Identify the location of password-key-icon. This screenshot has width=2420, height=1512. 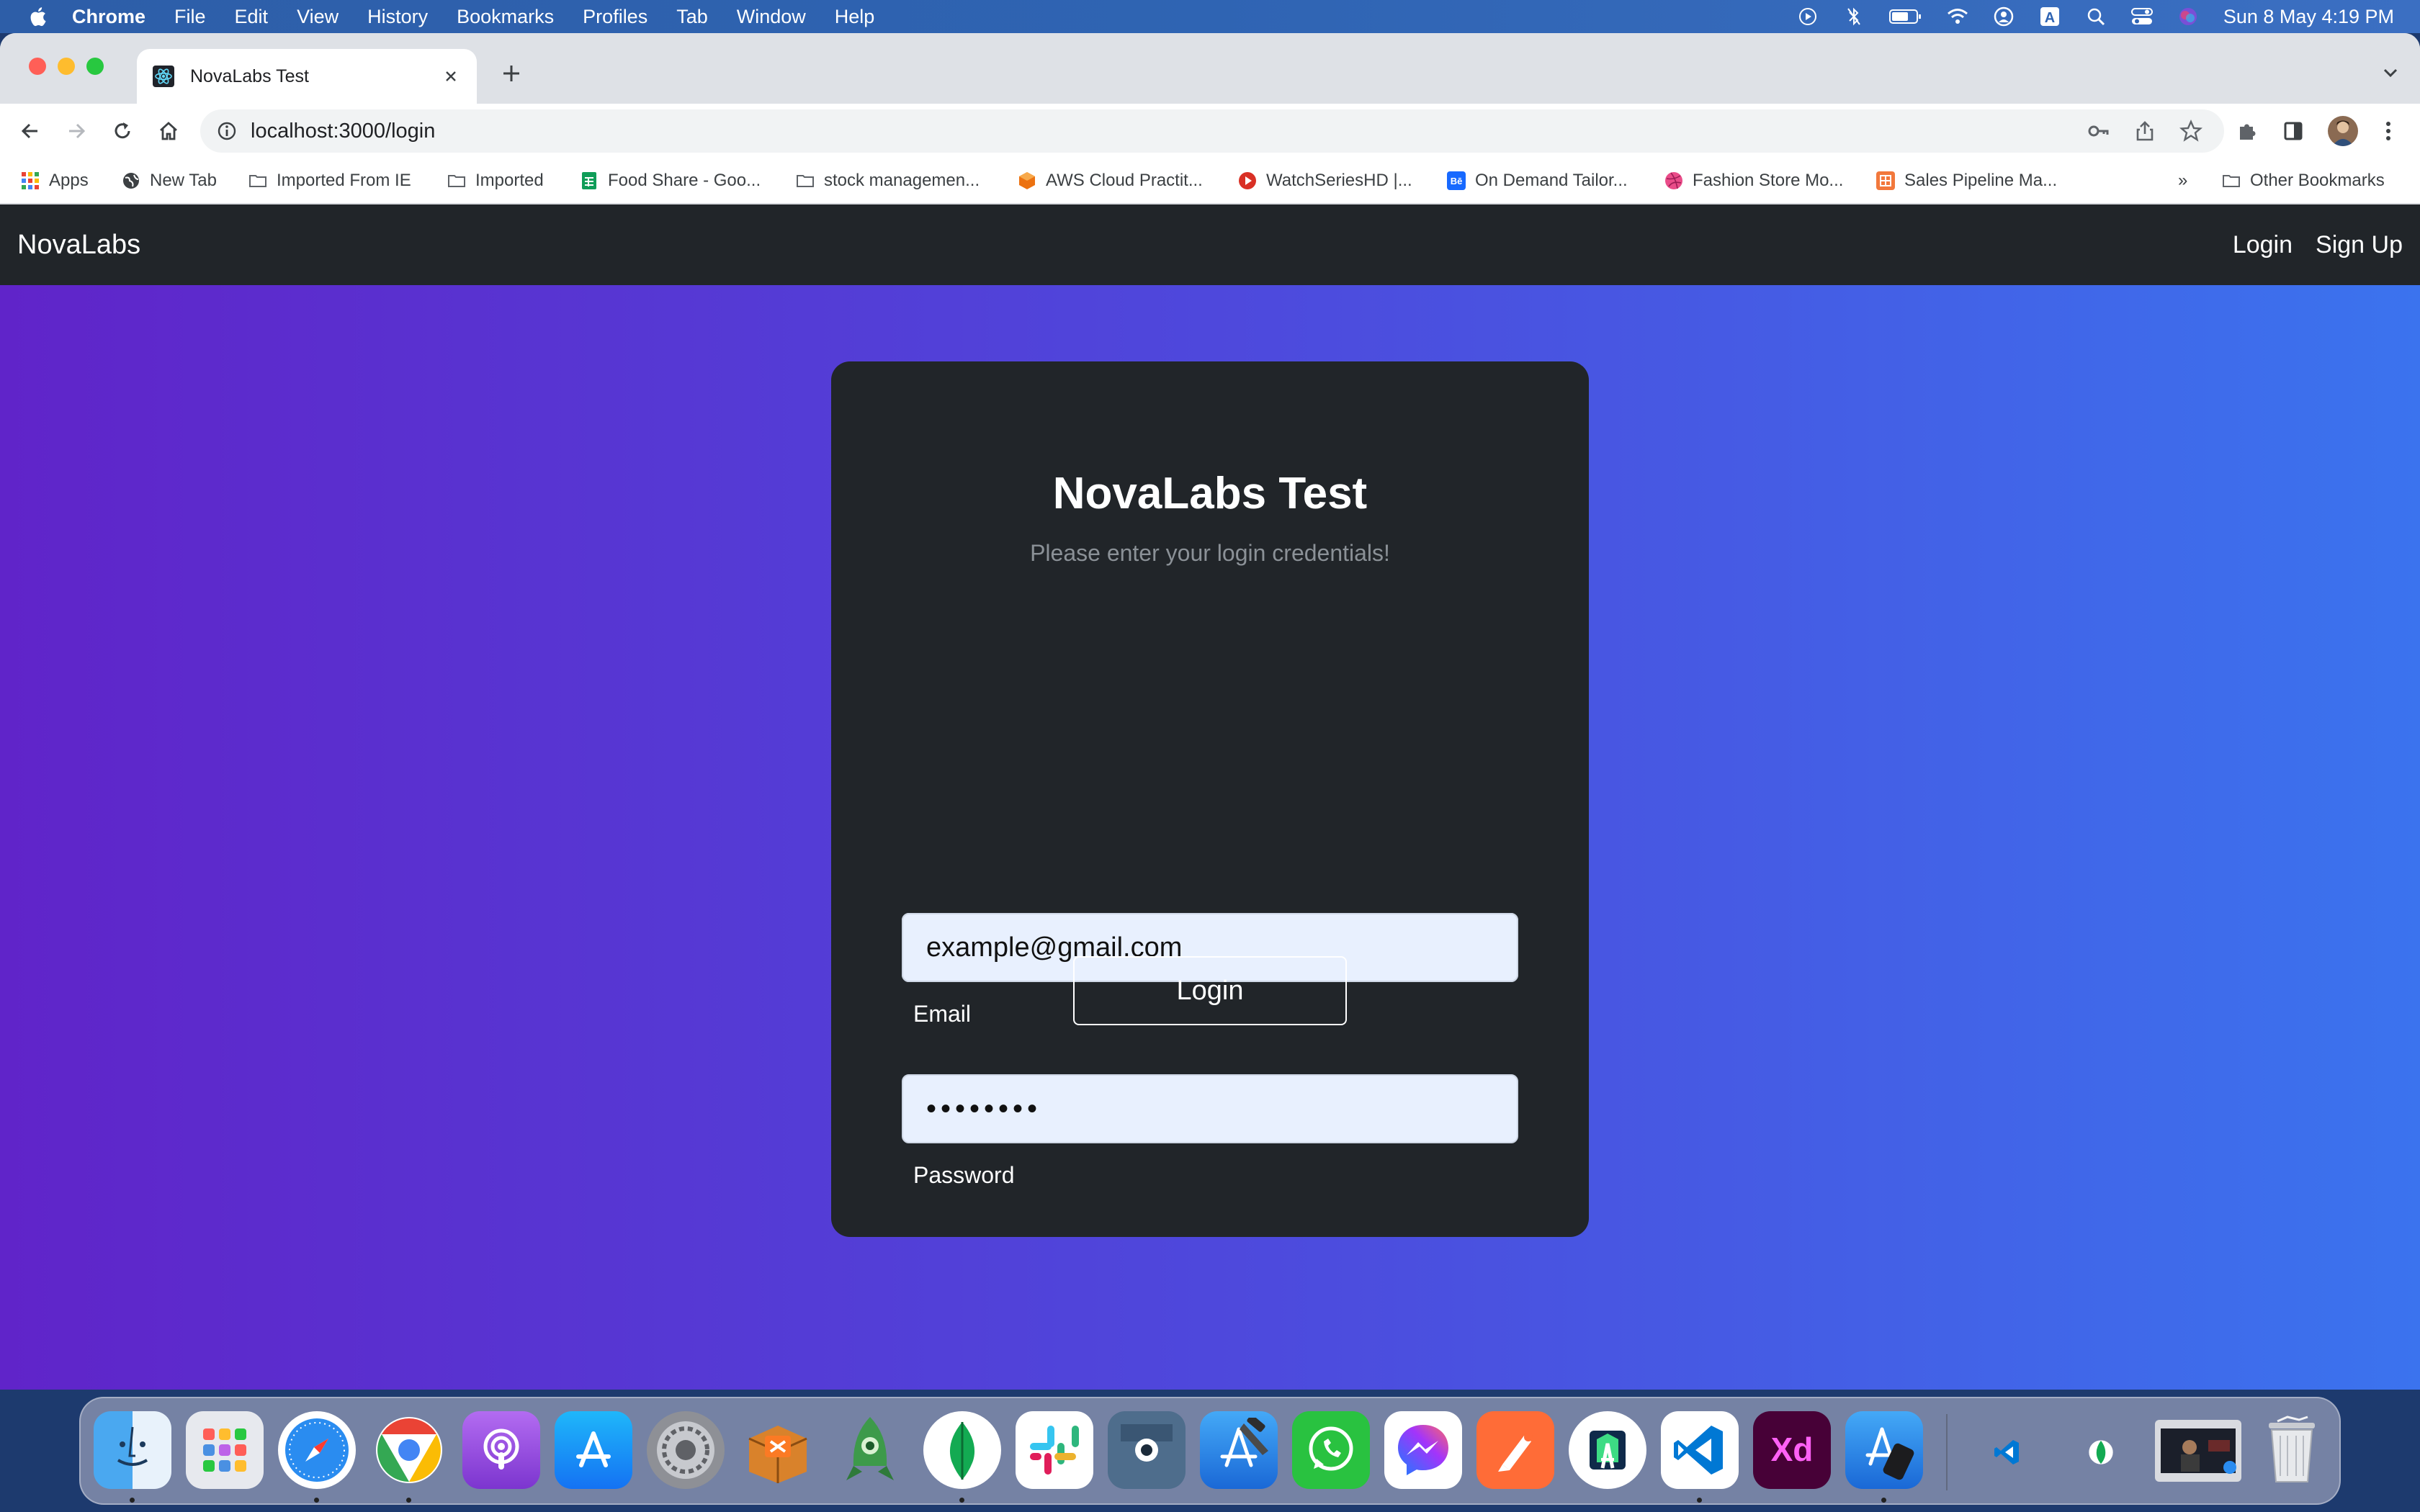
(2099, 131).